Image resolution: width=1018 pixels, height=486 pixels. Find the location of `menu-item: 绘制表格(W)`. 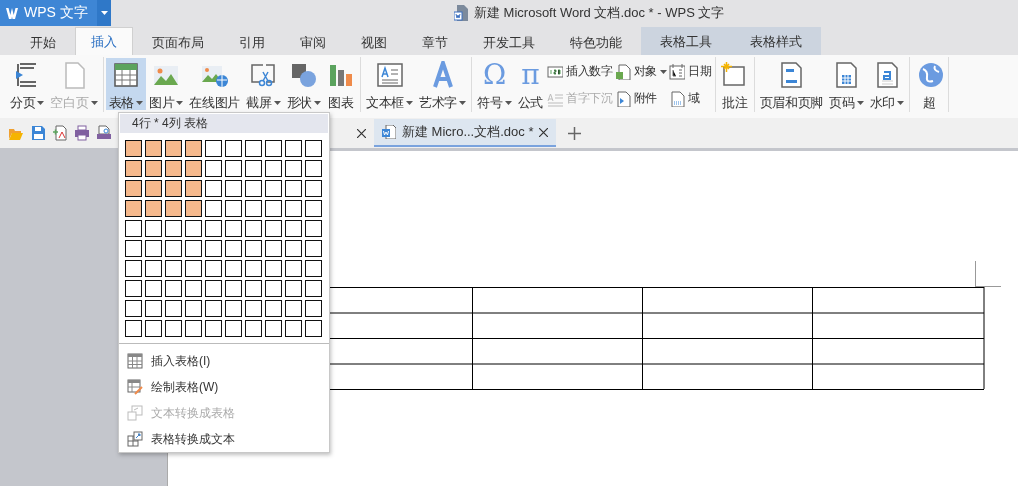

menu-item: 绘制表格(W) is located at coordinates (224, 387).